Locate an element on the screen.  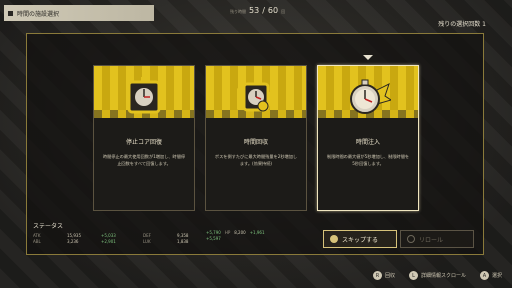
header-bar: 時間の施設選択 is located at coordinates (79, 13).